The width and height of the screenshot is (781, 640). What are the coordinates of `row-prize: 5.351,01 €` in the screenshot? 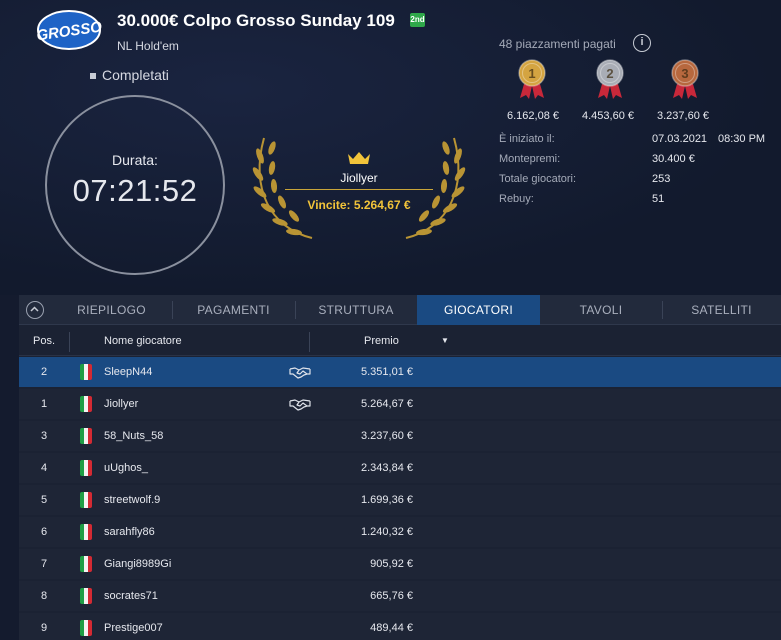 It's located at (387, 372).